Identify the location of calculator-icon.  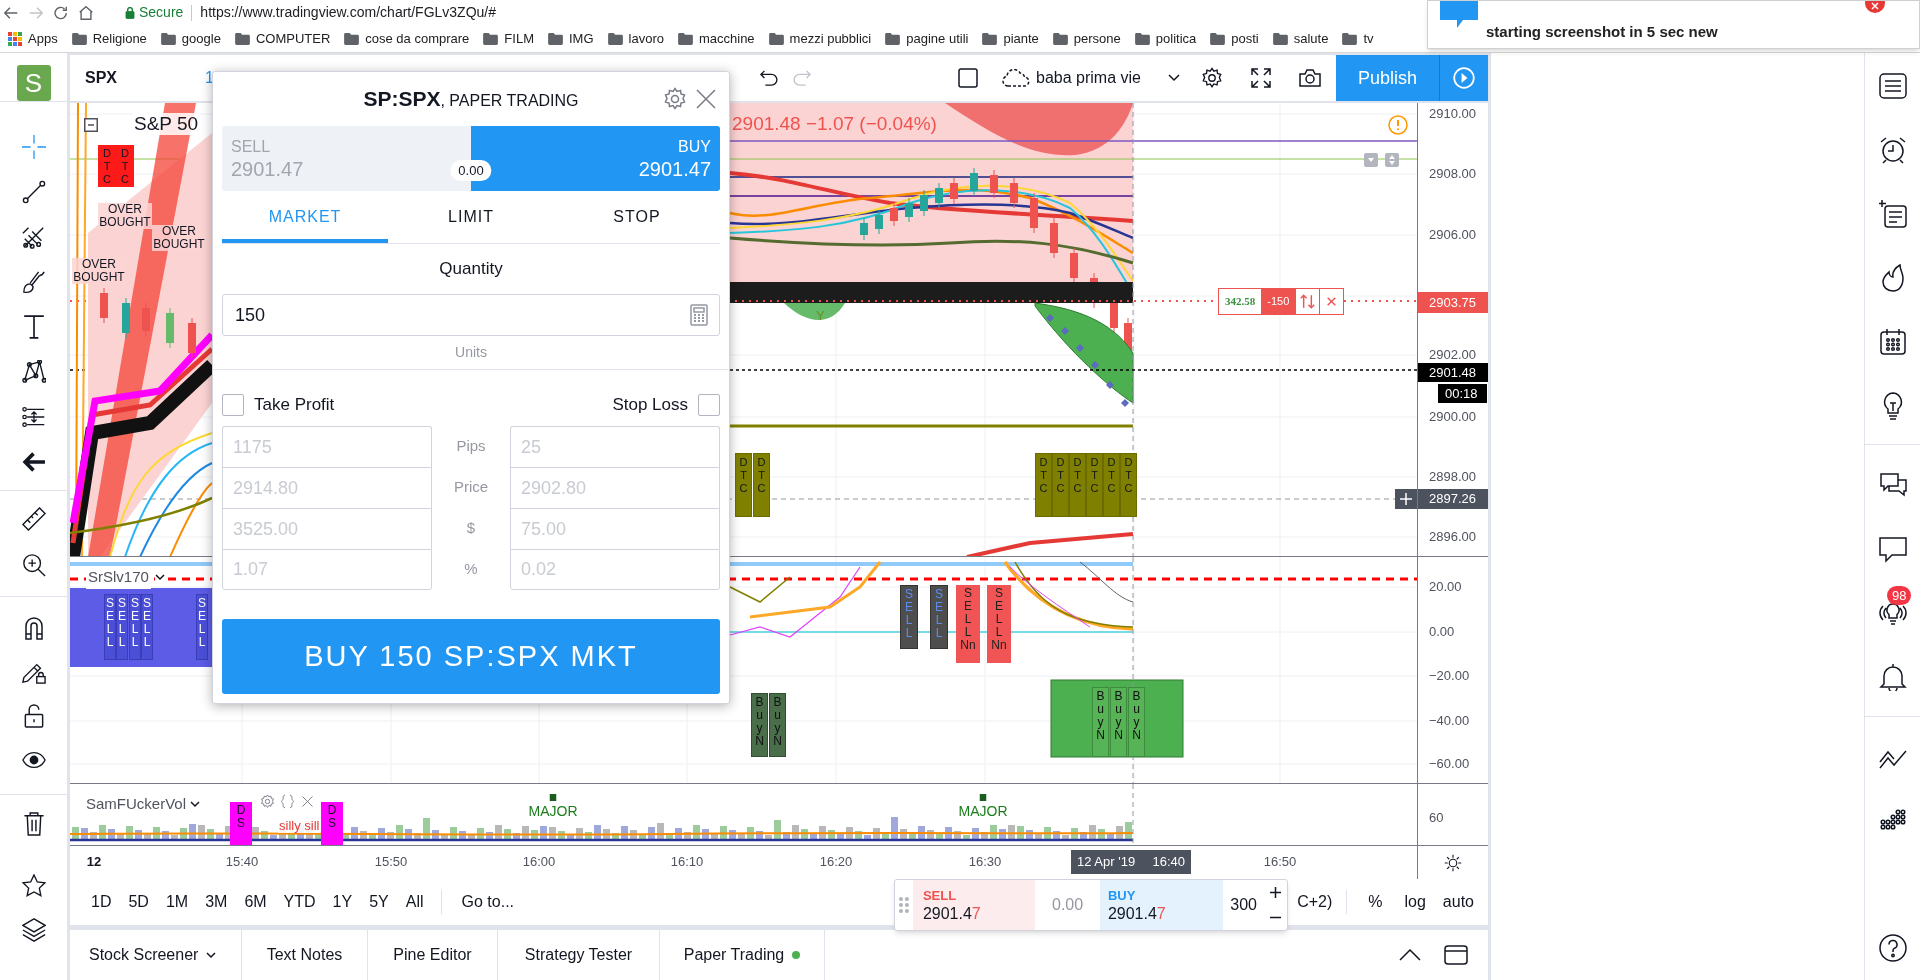
(699, 315).